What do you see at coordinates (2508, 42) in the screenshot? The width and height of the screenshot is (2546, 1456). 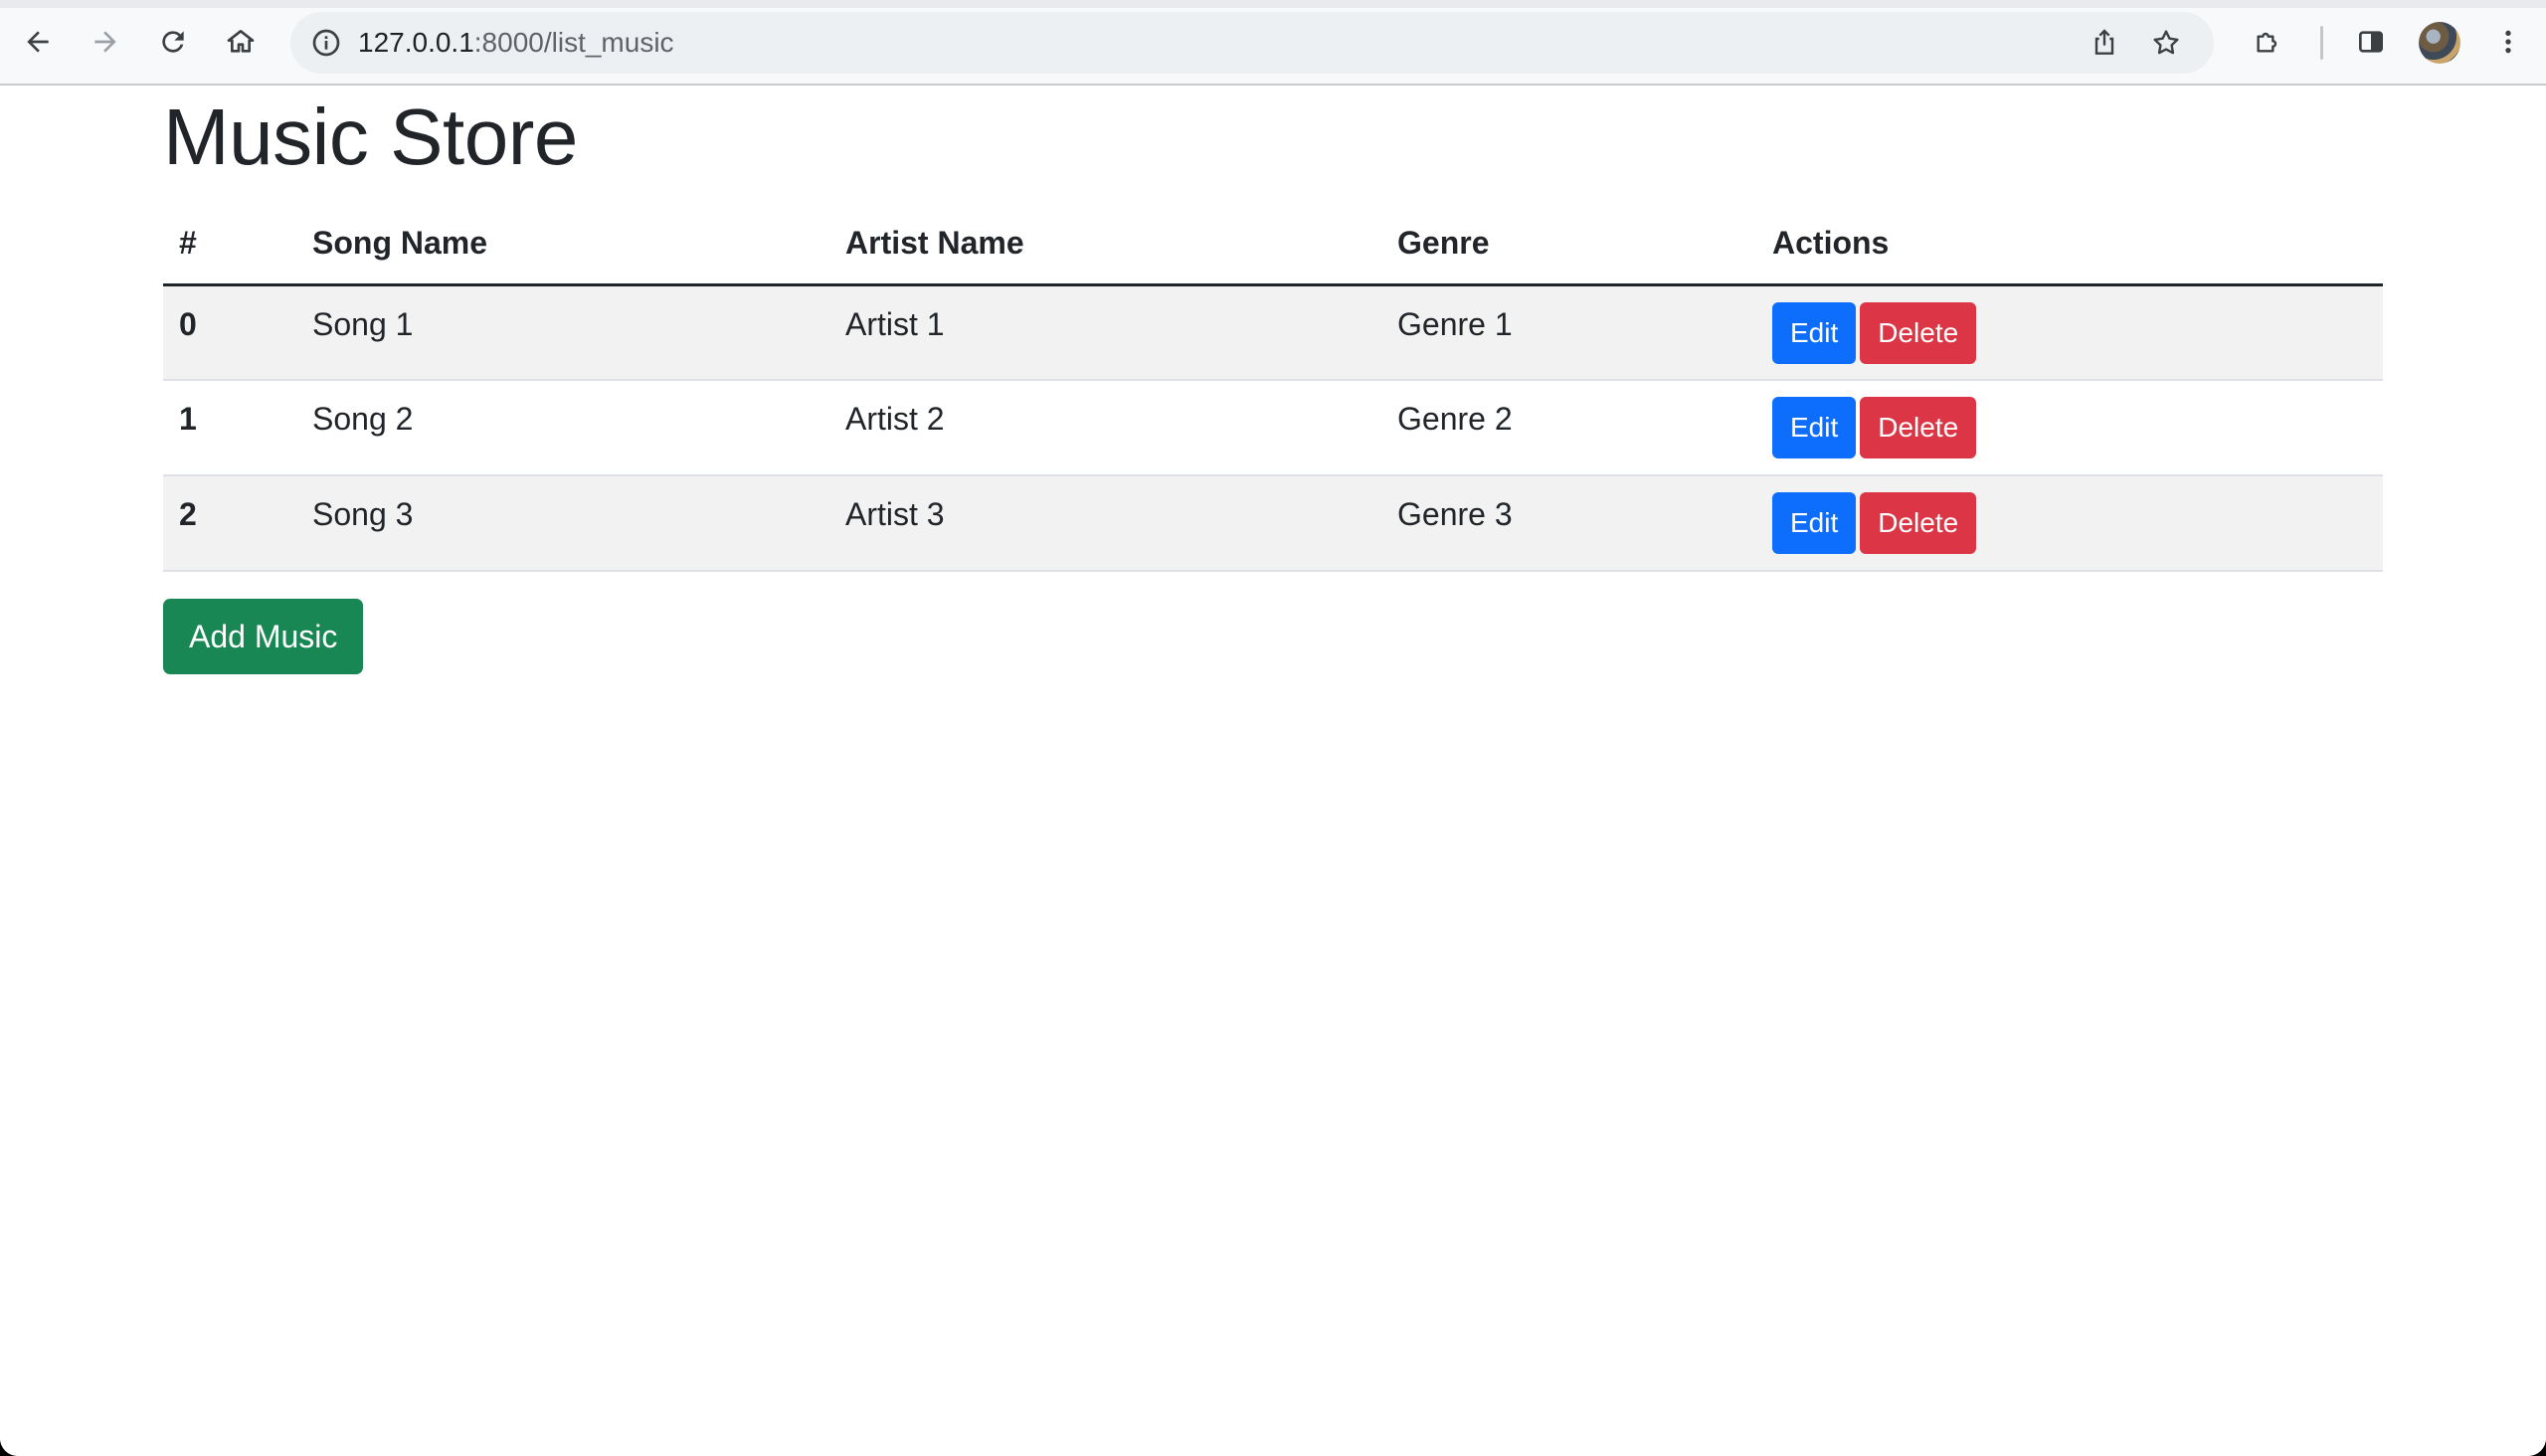 I see `kebab-menu-icon` at bounding box center [2508, 42].